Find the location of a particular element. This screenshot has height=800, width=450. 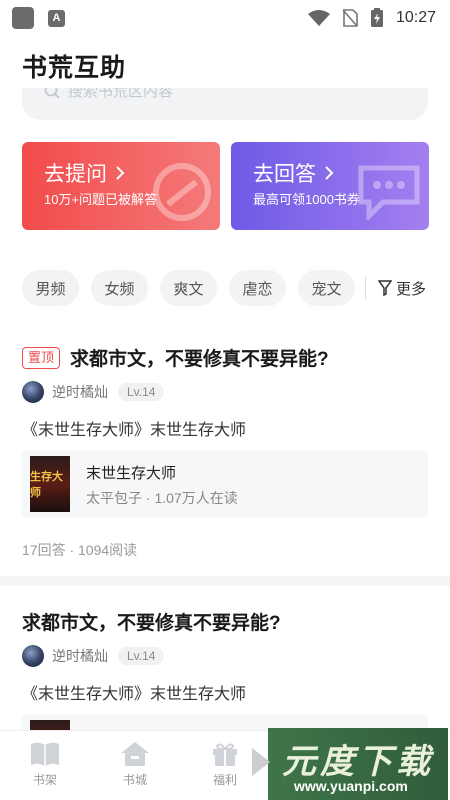

chip-angst: 虐恋 is located at coordinates (257, 288).